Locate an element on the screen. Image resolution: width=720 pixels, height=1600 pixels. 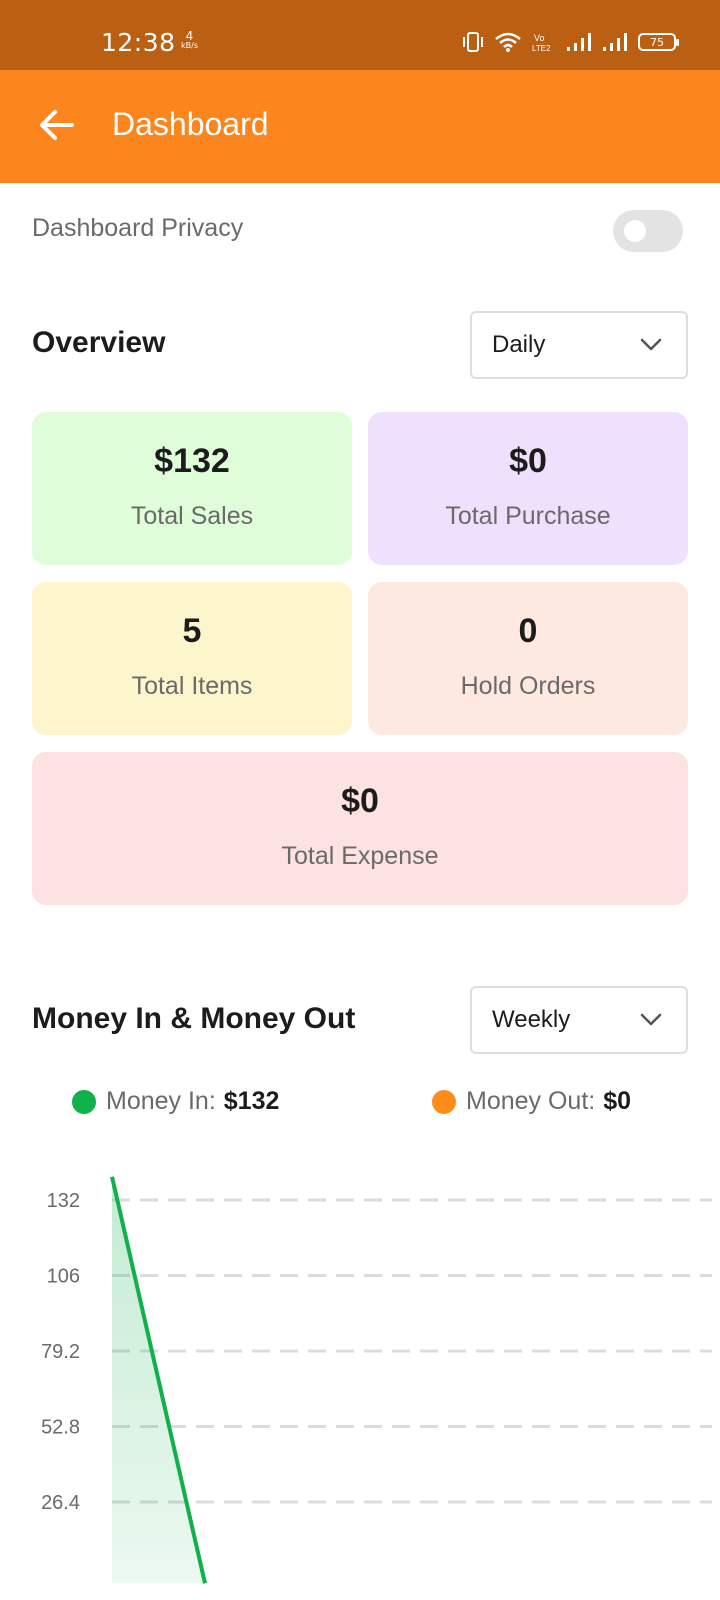
network-speed-unit: kB/s is located at coordinates (189, 45).